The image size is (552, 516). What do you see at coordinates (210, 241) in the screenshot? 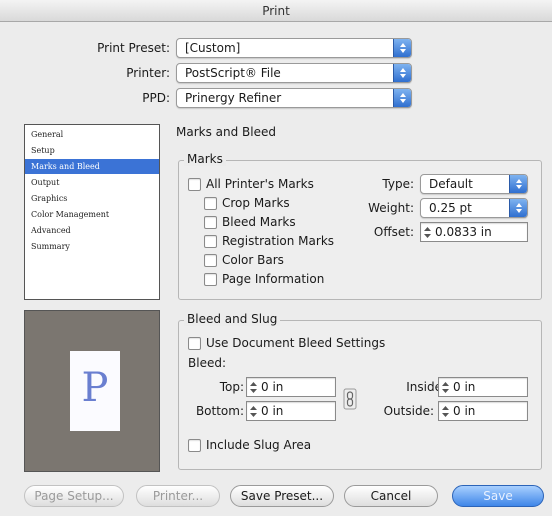
I see `registration-marks-checkbox` at bounding box center [210, 241].